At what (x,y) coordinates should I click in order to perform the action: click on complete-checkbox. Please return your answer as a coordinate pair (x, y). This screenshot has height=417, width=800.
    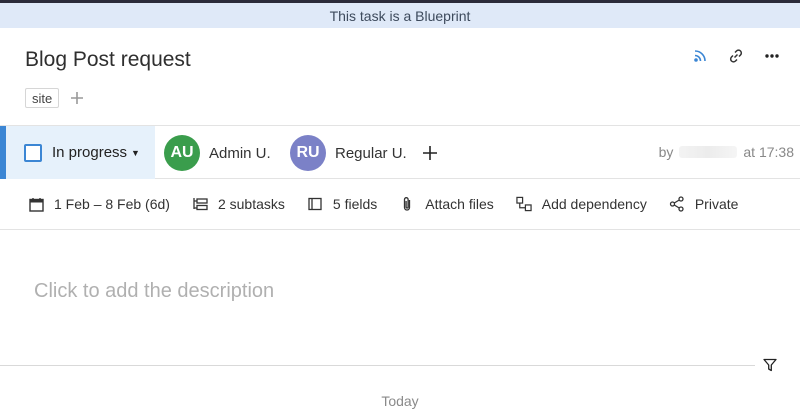
    Looking at the image, I should click on (33, 152).